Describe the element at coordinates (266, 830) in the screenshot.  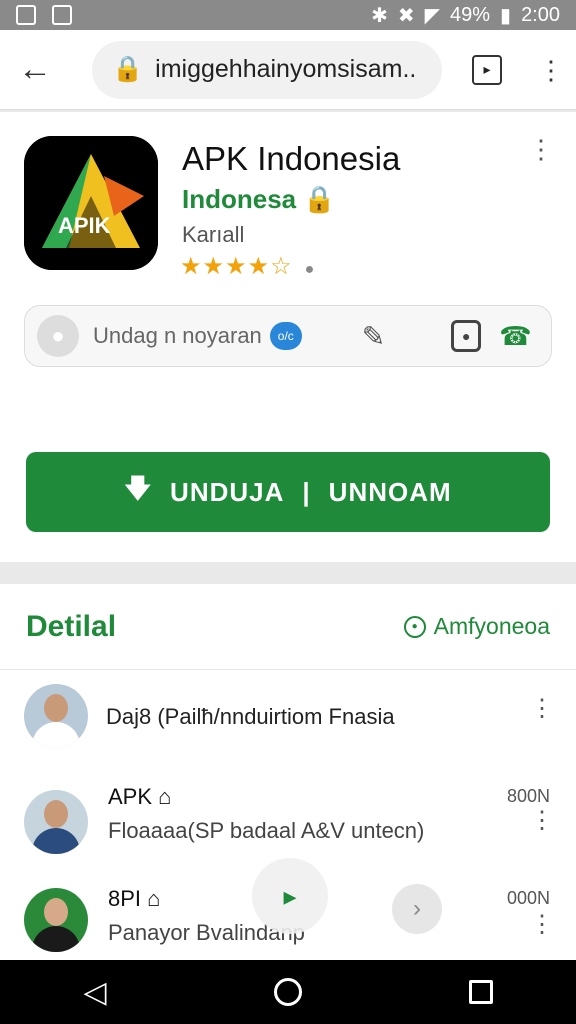
I see `list-item-subtitle: Floaaaa(SP badaal A&V untecn)` at that location.